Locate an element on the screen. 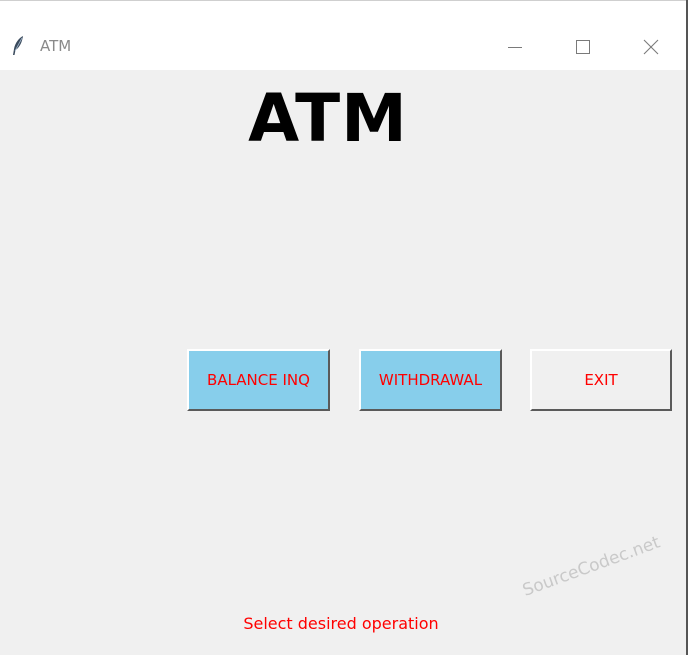  feather-icon is located at coordinates (18, 46).